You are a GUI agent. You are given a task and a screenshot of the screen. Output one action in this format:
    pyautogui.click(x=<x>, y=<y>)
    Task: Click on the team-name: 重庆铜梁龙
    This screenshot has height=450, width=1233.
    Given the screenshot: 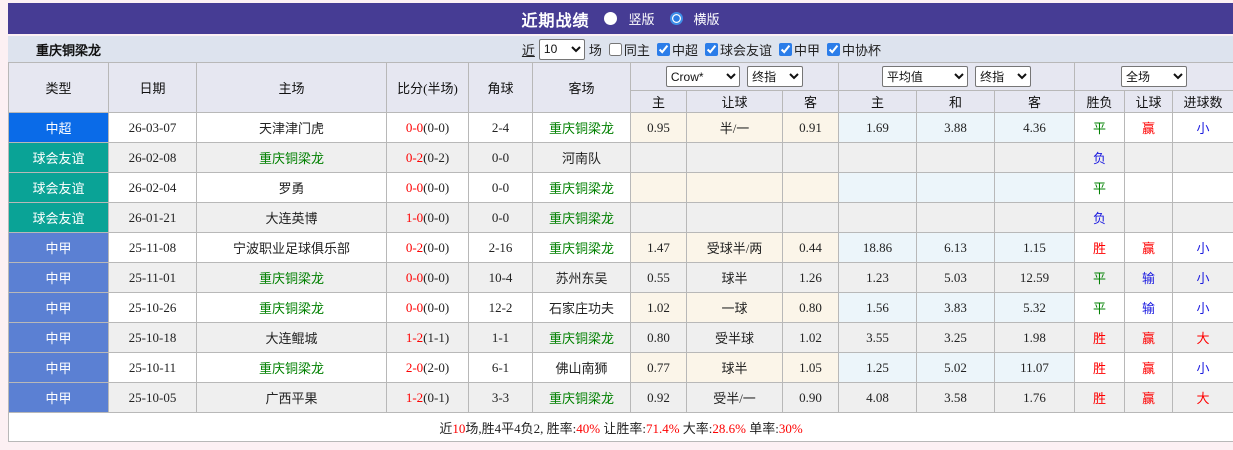 What is the action you would take?
    pyautogui.click(x=69, y=50)
    